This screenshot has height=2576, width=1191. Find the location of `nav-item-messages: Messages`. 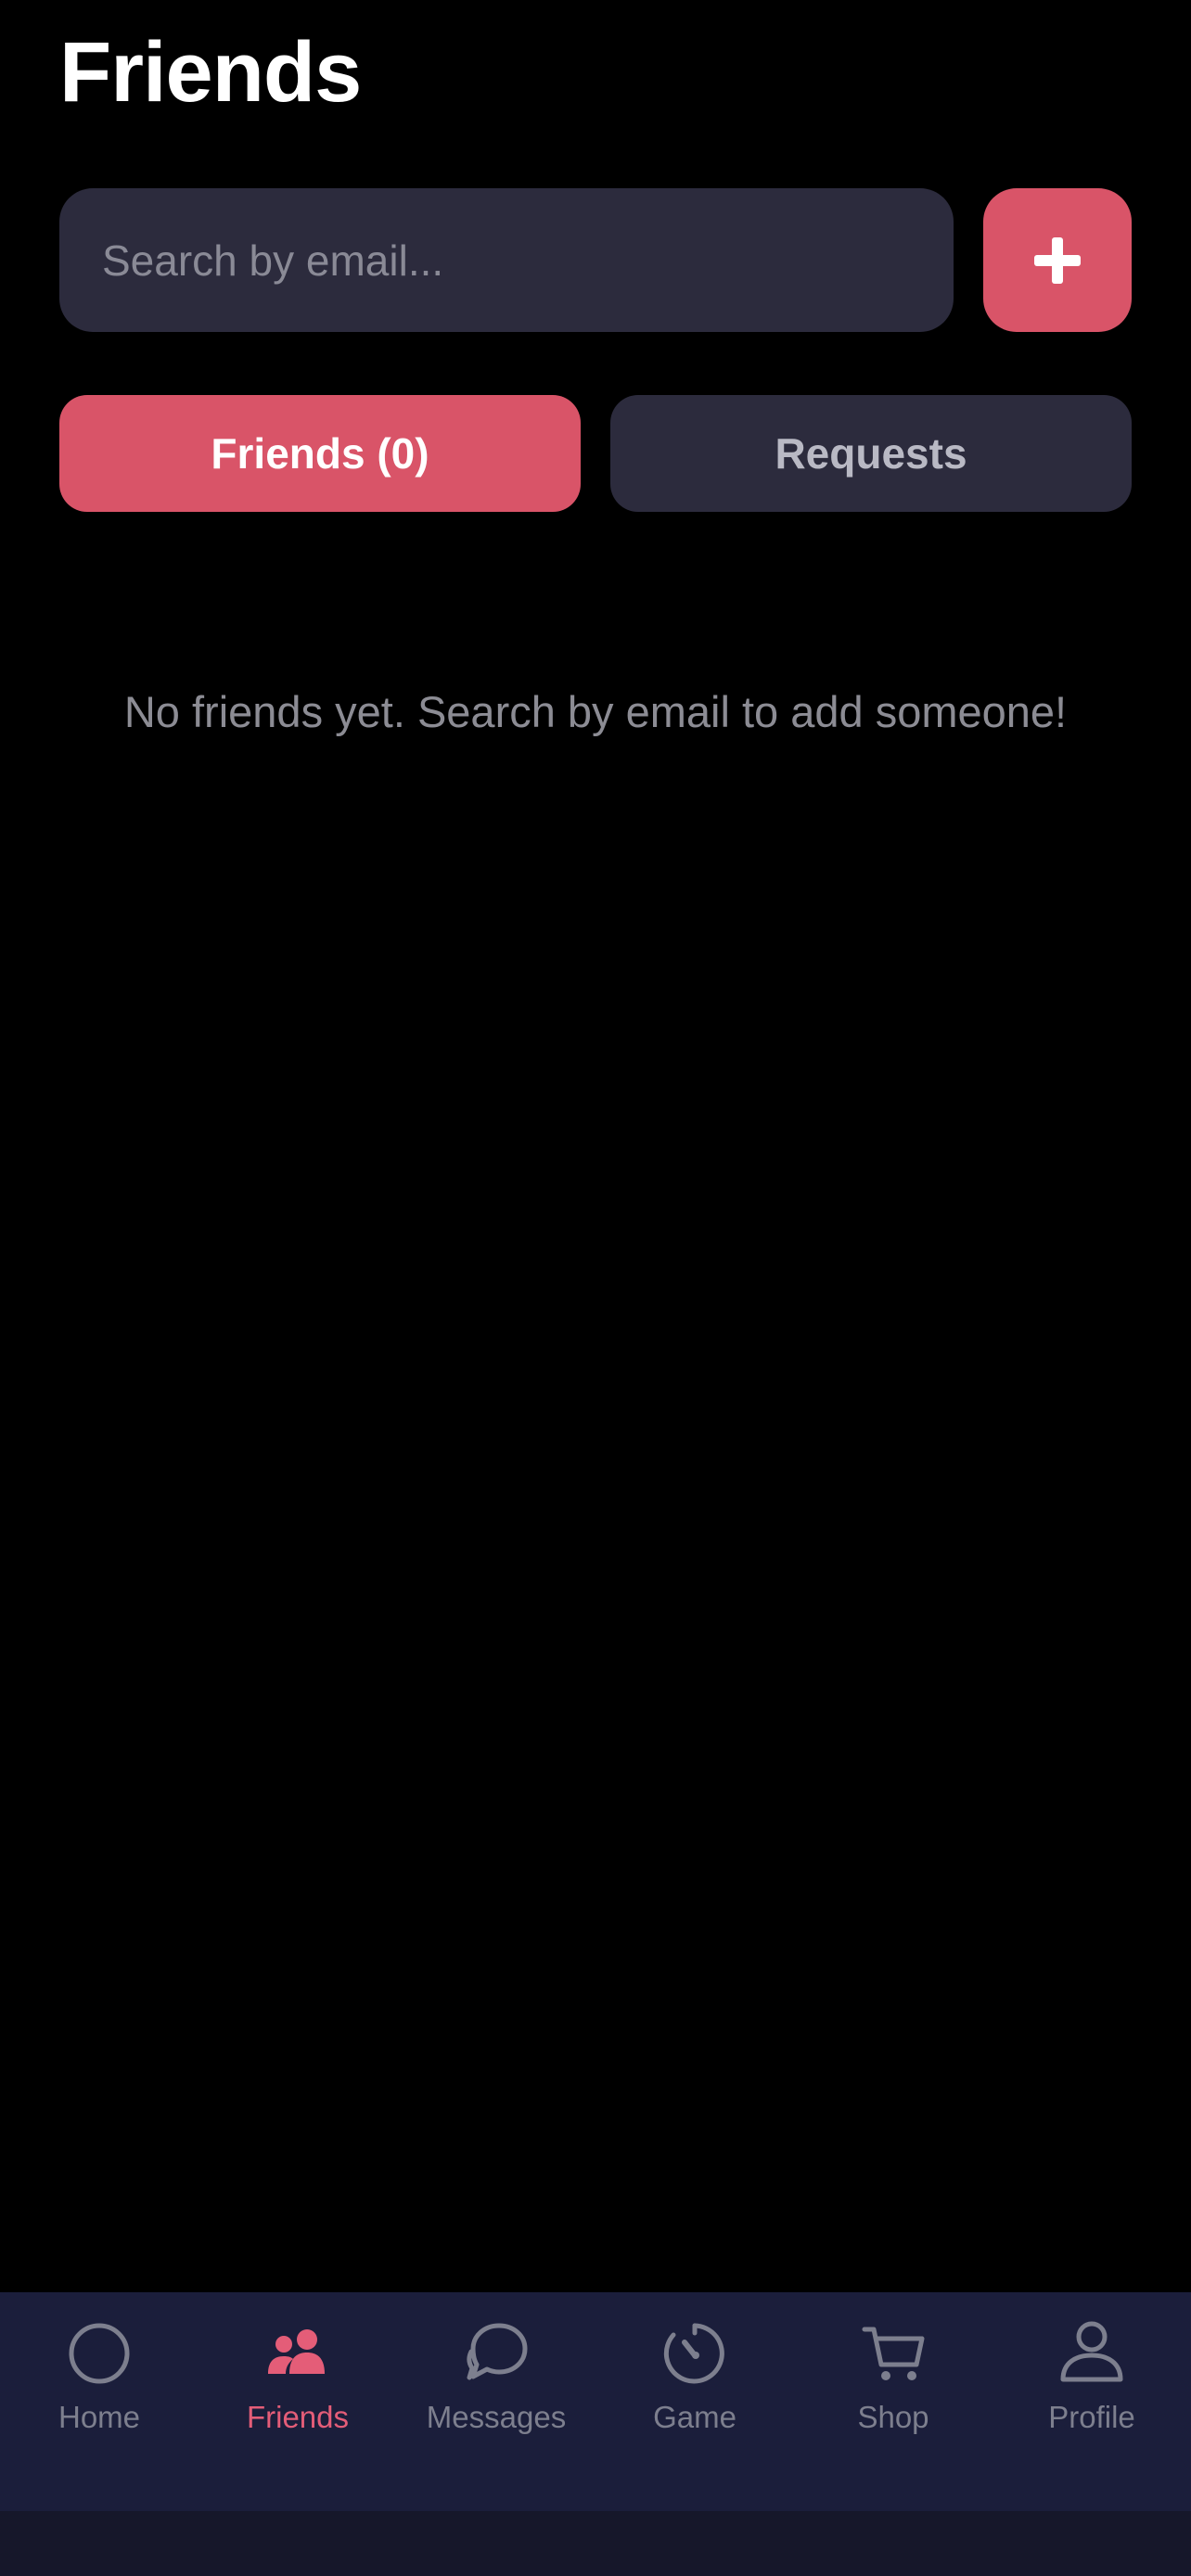

nav-item-messages: Messages is located at coordinates (497, 2401).